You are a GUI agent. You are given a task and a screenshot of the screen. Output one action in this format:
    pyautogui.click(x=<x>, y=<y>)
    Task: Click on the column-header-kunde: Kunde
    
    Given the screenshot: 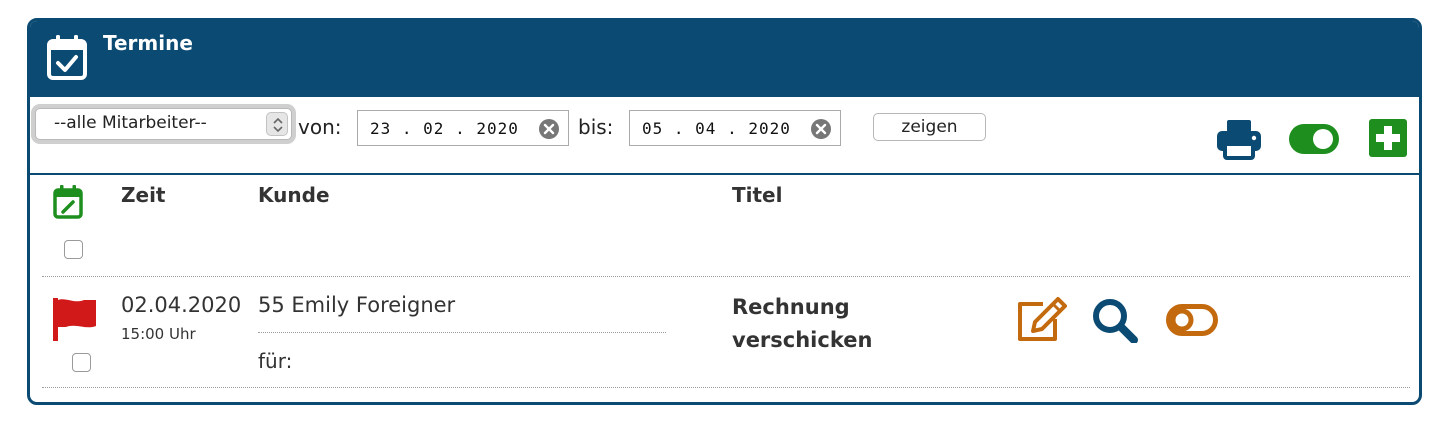 What is the action you would take?
    pyautogui.click(x=294, y=195)
    